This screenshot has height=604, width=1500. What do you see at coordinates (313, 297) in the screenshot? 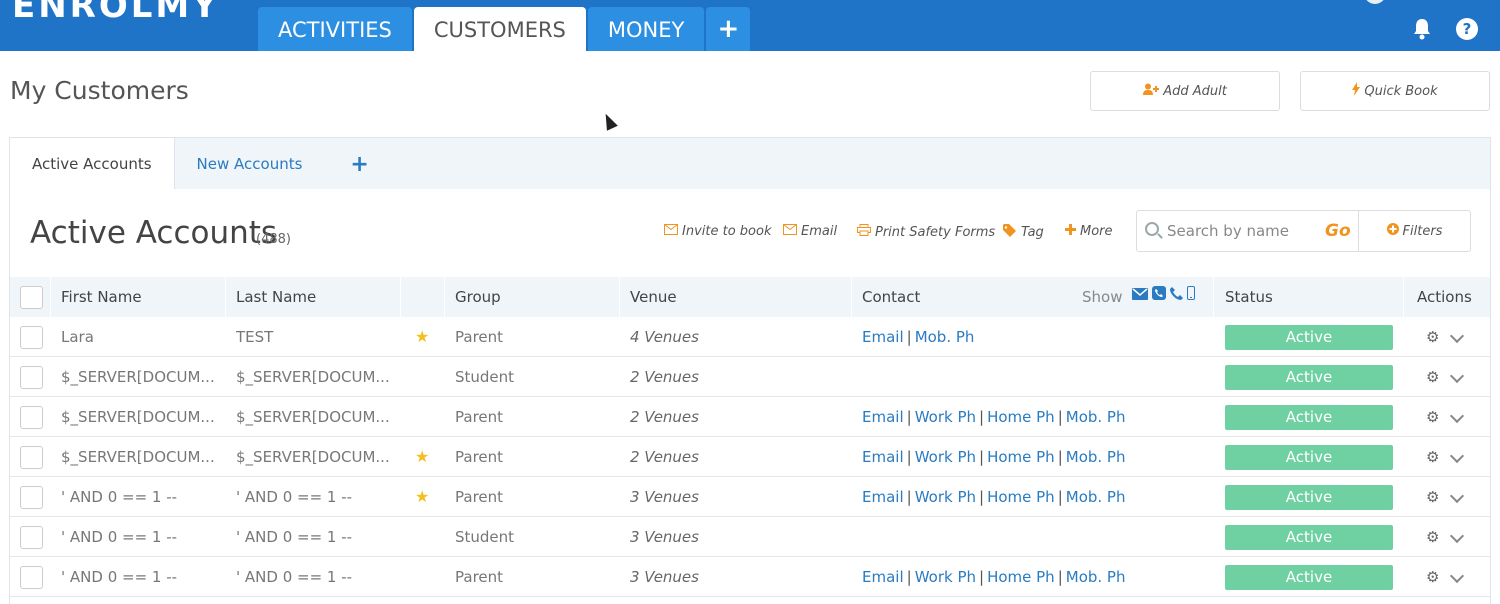
I see `header-last-name: Last Name` at bounding box center [313, 297].